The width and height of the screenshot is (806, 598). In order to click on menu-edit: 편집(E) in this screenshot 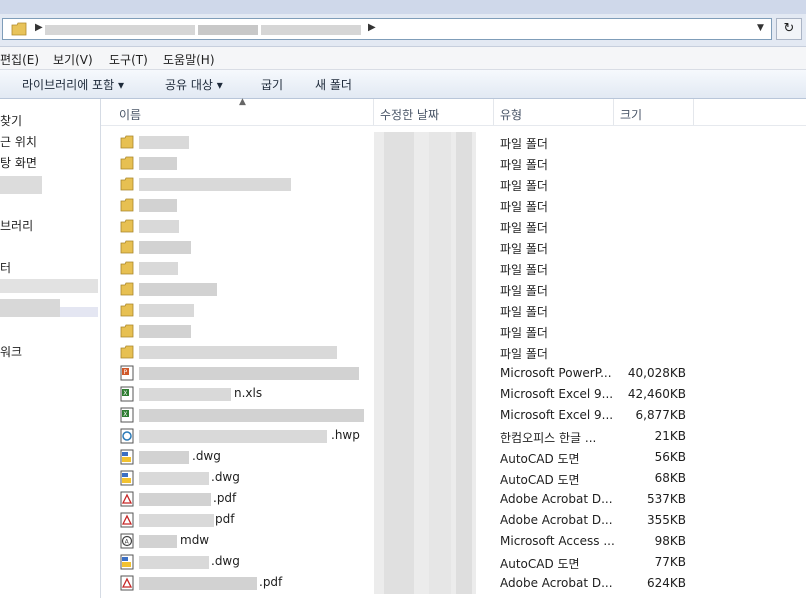, I will do `click(19, 59)`.